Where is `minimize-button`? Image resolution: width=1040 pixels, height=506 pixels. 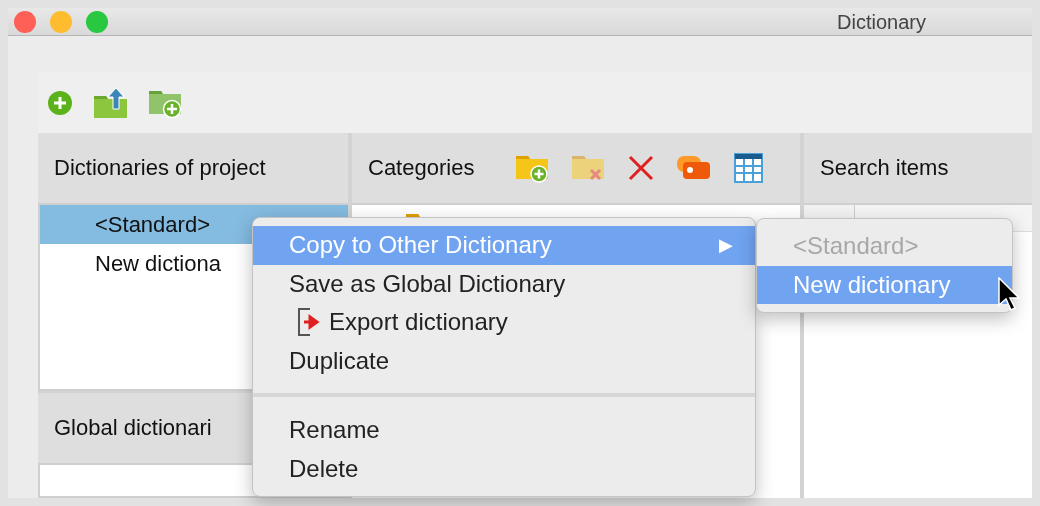
minimize-button is located at coordinates (61, 21).